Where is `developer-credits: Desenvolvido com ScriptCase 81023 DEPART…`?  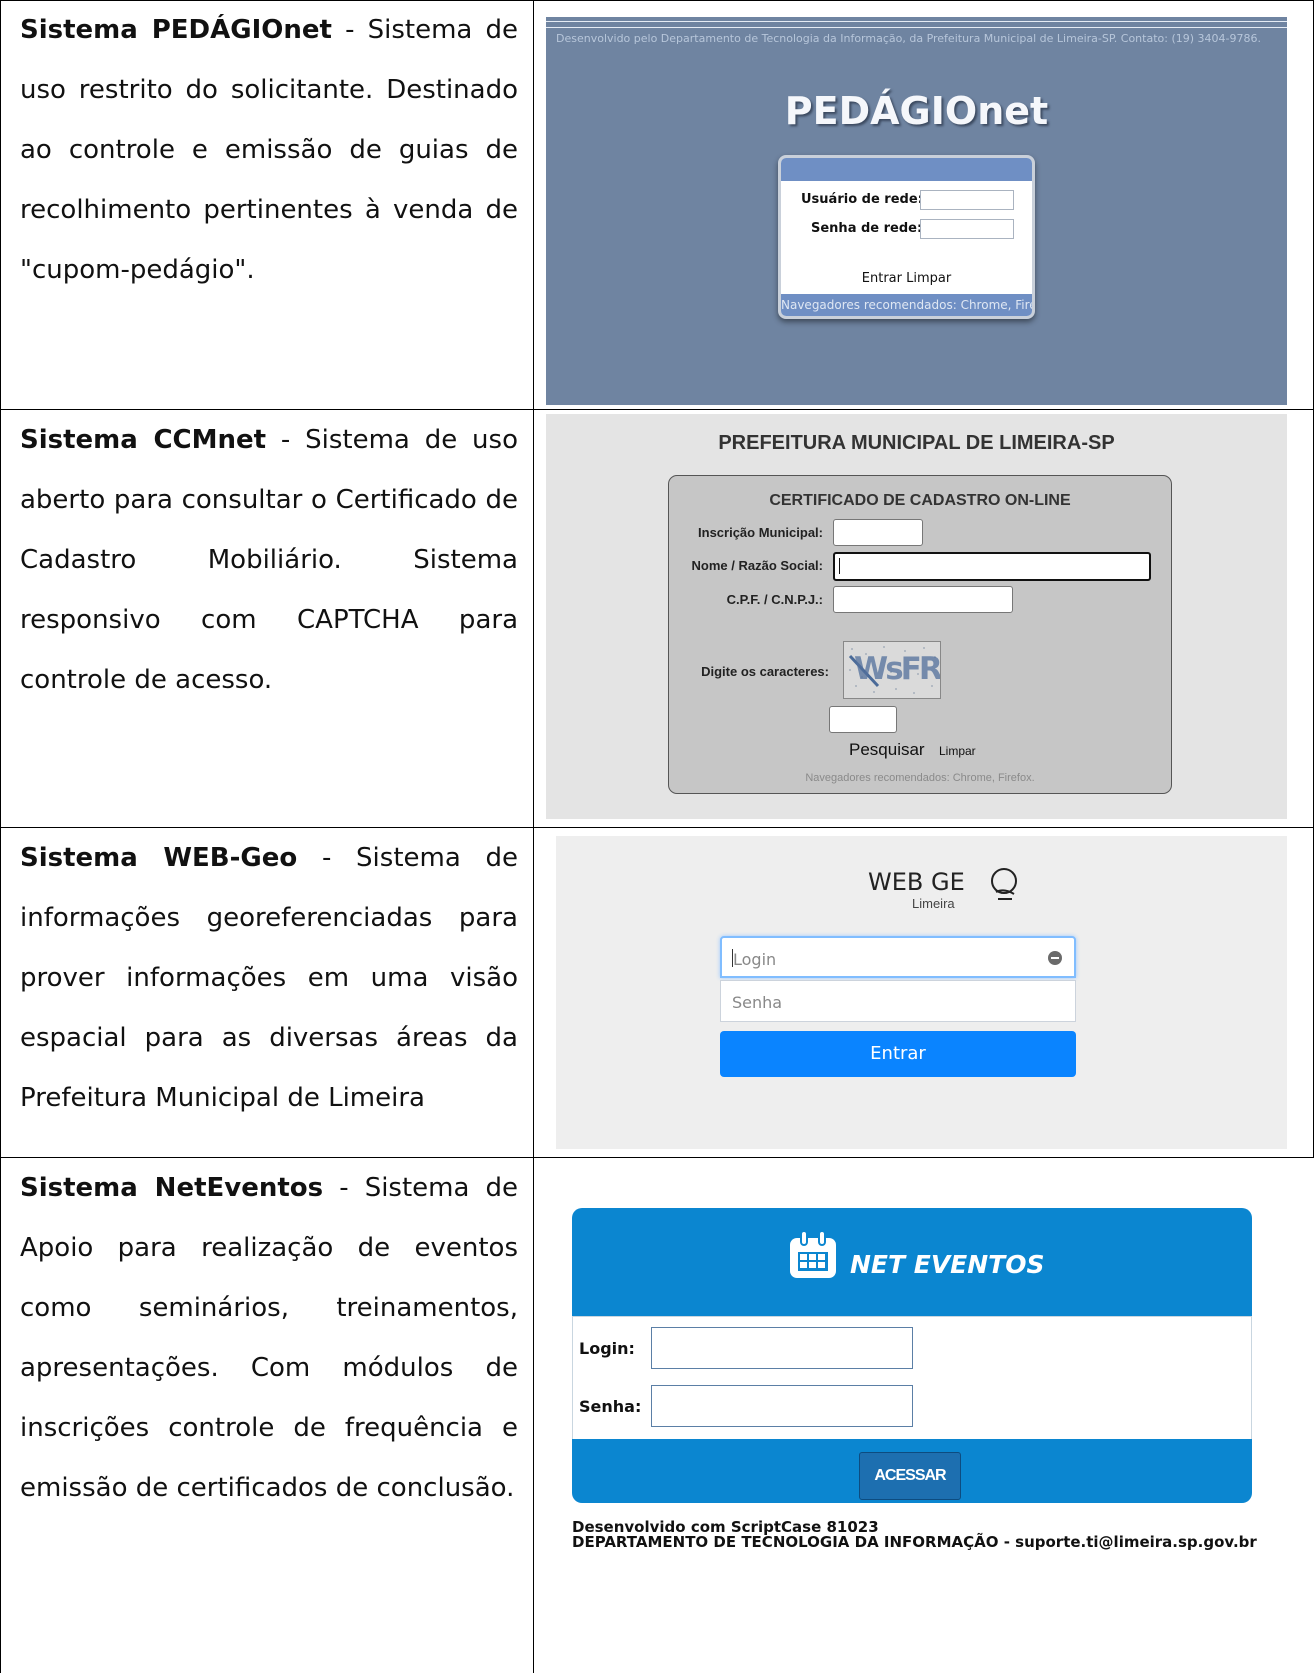
developer-credits: Desenvolvido com ScriptCase 81023 DEPART… is located at coordinates (914, 1535).